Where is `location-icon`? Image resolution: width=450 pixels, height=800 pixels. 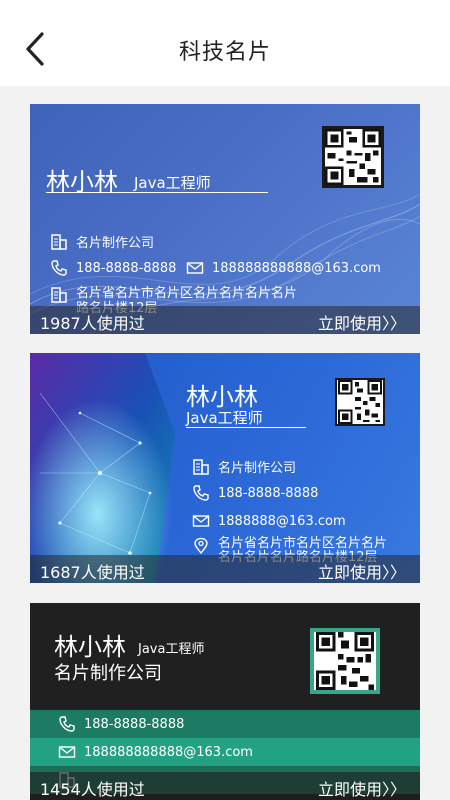 location-icon is located at coordinates (201, 546).